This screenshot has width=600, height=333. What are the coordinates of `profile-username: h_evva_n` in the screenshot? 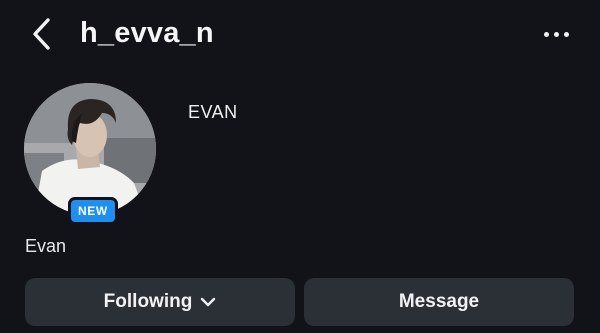 It's located at (147, 33).